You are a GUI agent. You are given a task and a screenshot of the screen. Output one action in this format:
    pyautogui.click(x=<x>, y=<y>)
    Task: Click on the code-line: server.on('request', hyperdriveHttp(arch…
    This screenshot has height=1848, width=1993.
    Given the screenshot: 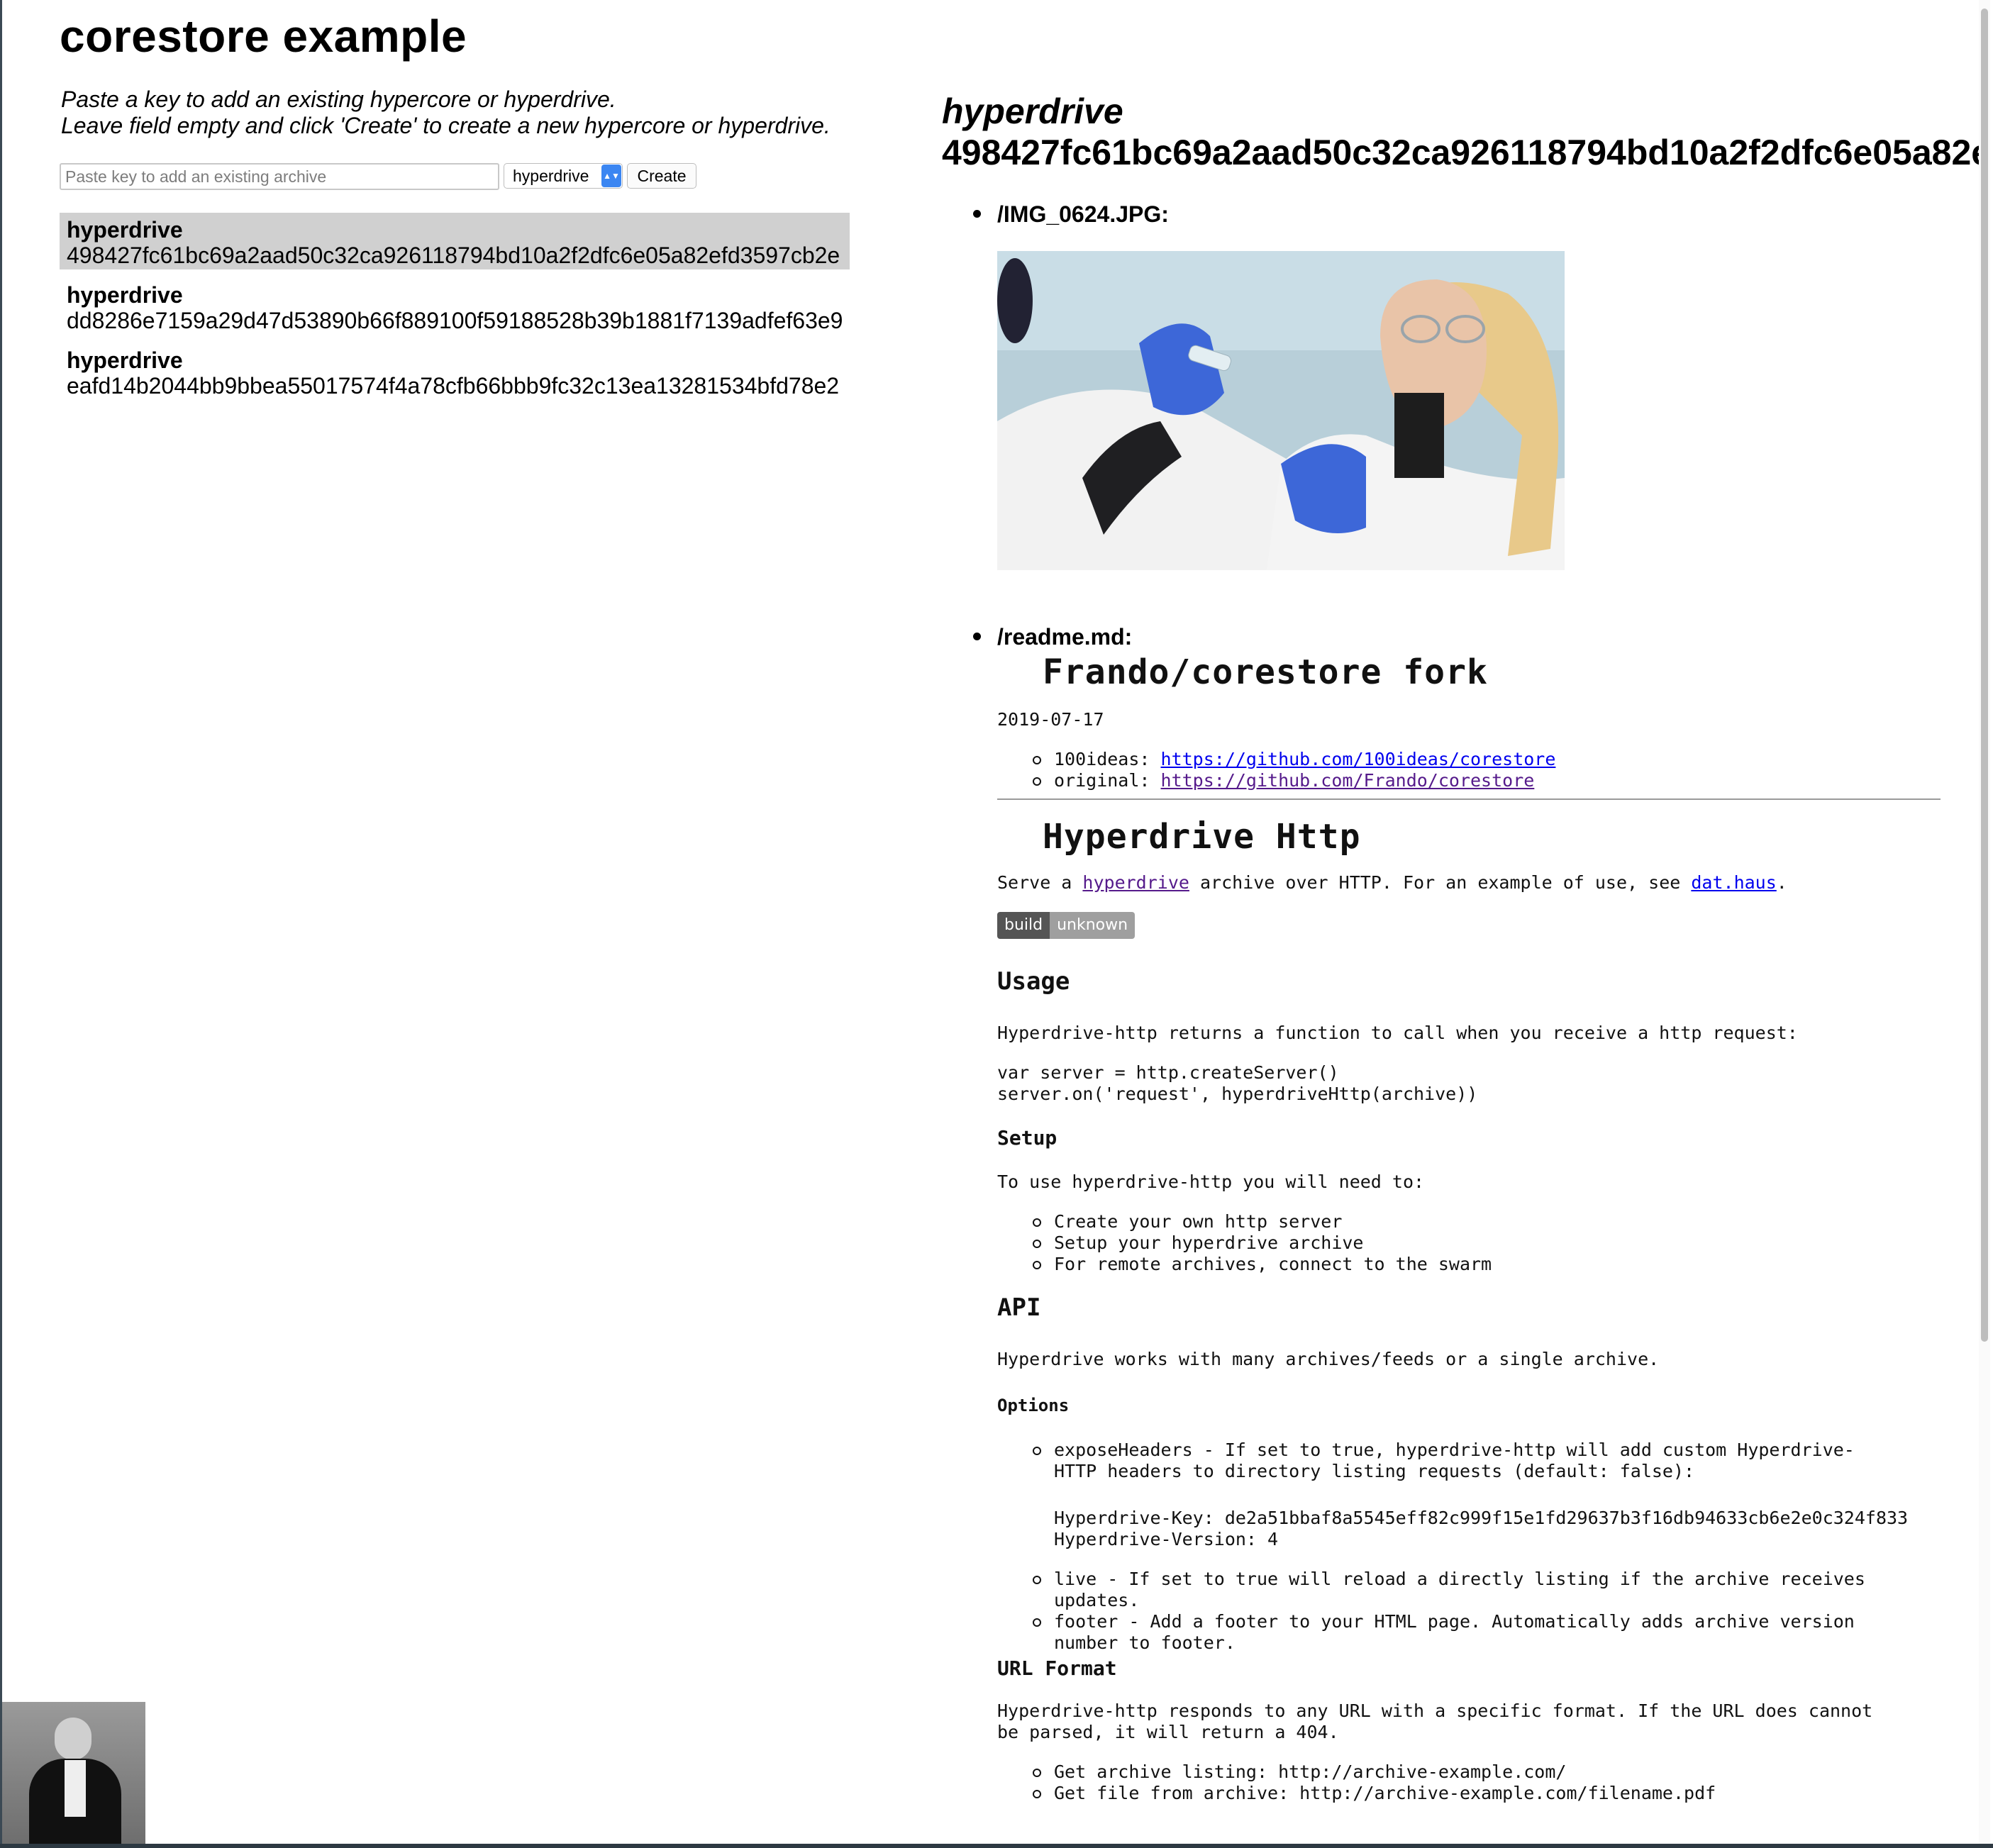 What is the action you would take?
    pyautogui.click(x=1237, y=1094)
    